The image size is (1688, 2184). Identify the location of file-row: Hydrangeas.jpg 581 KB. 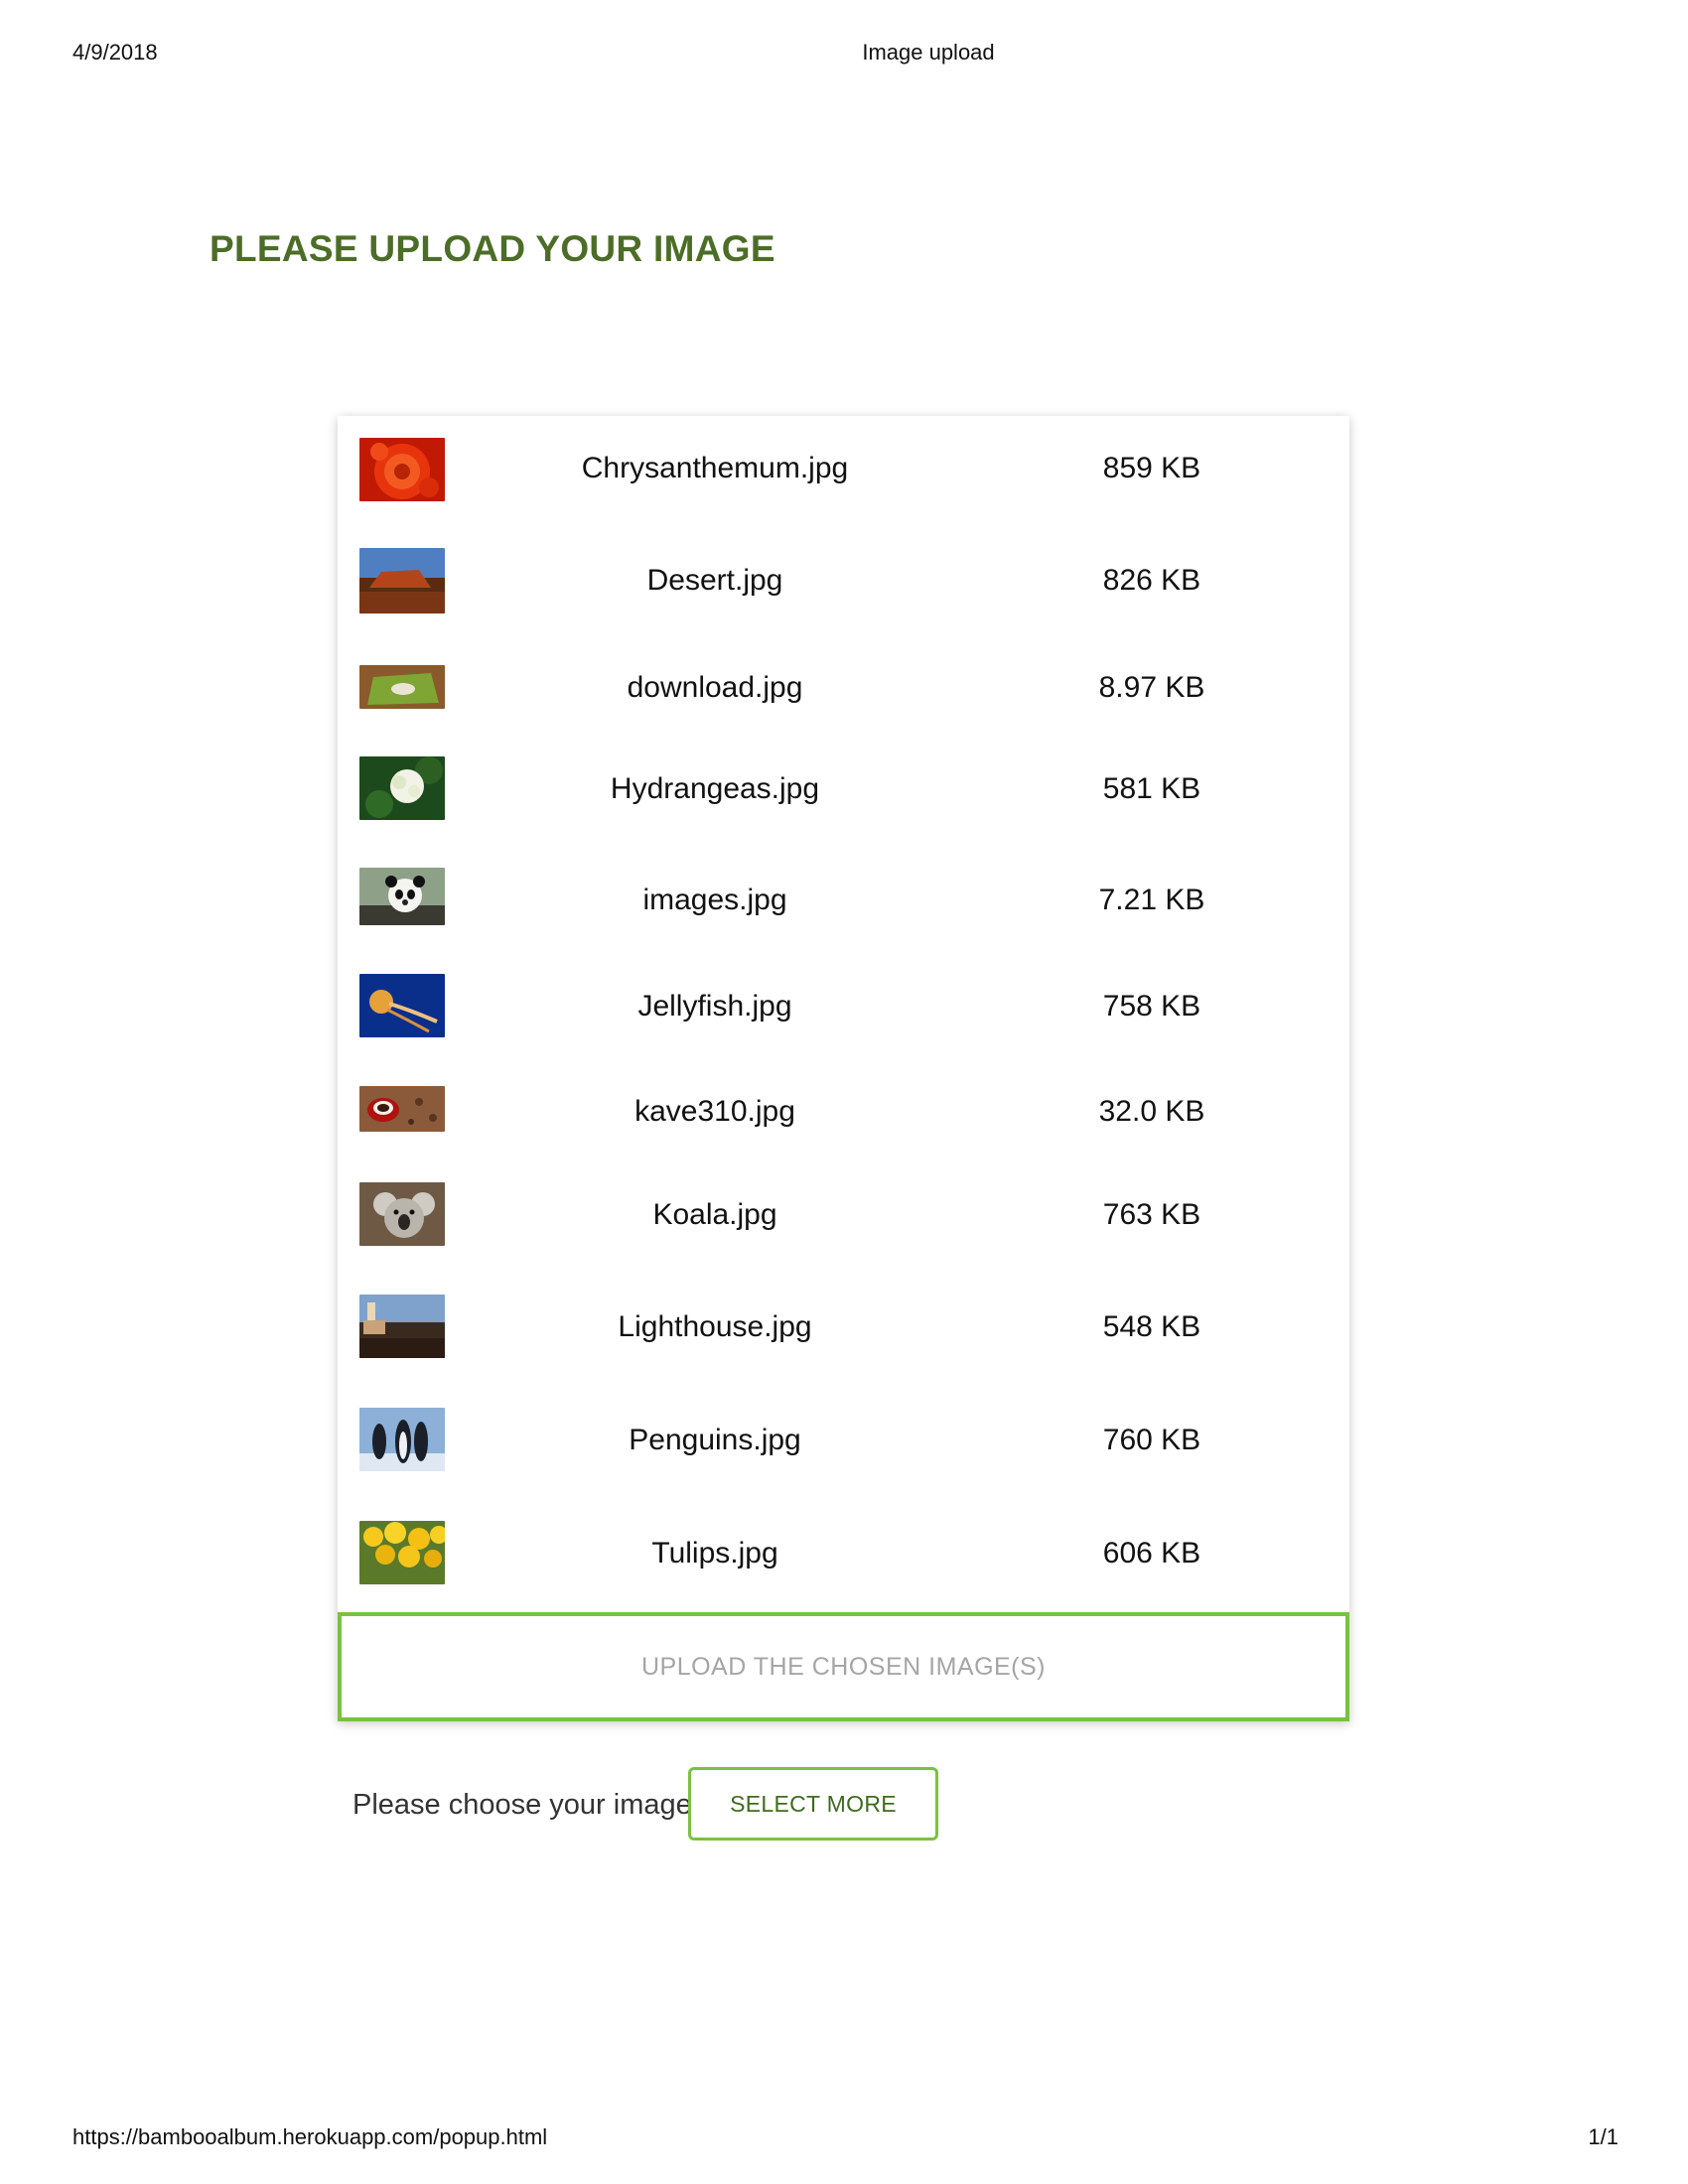
(843, 789).